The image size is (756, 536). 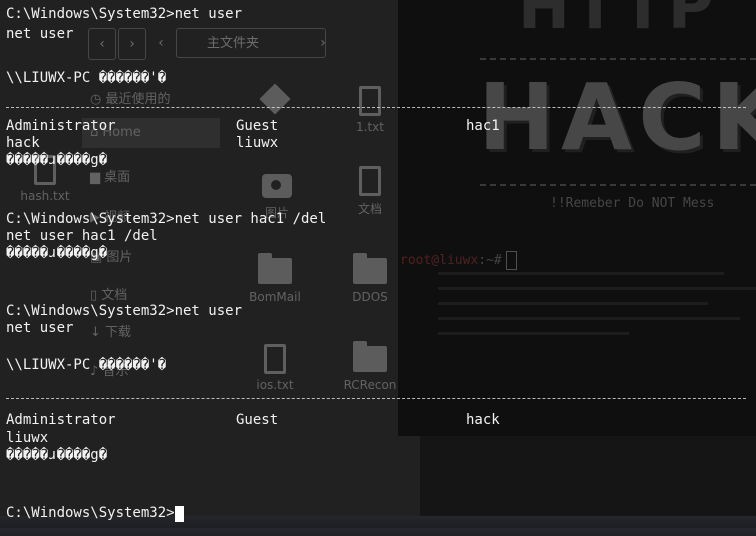 What do you see at coordinates (27, 438) in the screenshot?
I see `user-row-username: liuwx` at bounding box center [27, 438].